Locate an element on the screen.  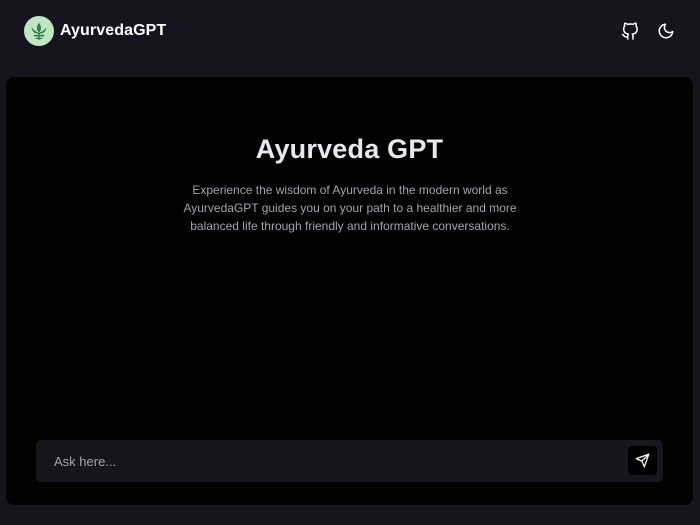
header-actions is located at coordinates (648, 31).